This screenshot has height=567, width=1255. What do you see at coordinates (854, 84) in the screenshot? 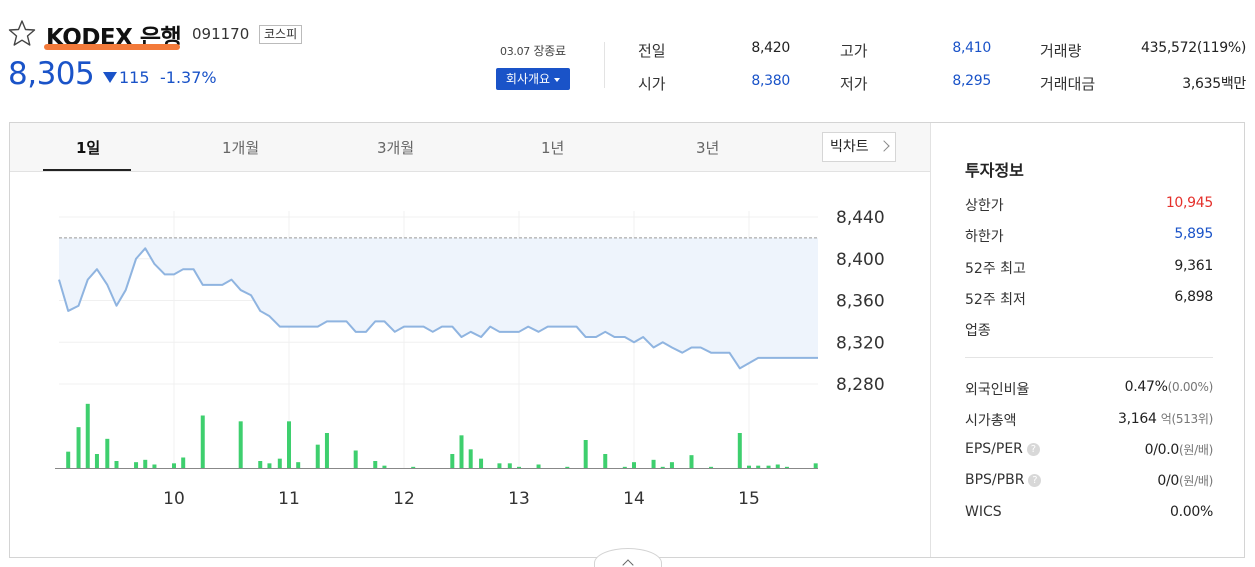
I see `low-label: 저가` at bounding box center [854, 84].